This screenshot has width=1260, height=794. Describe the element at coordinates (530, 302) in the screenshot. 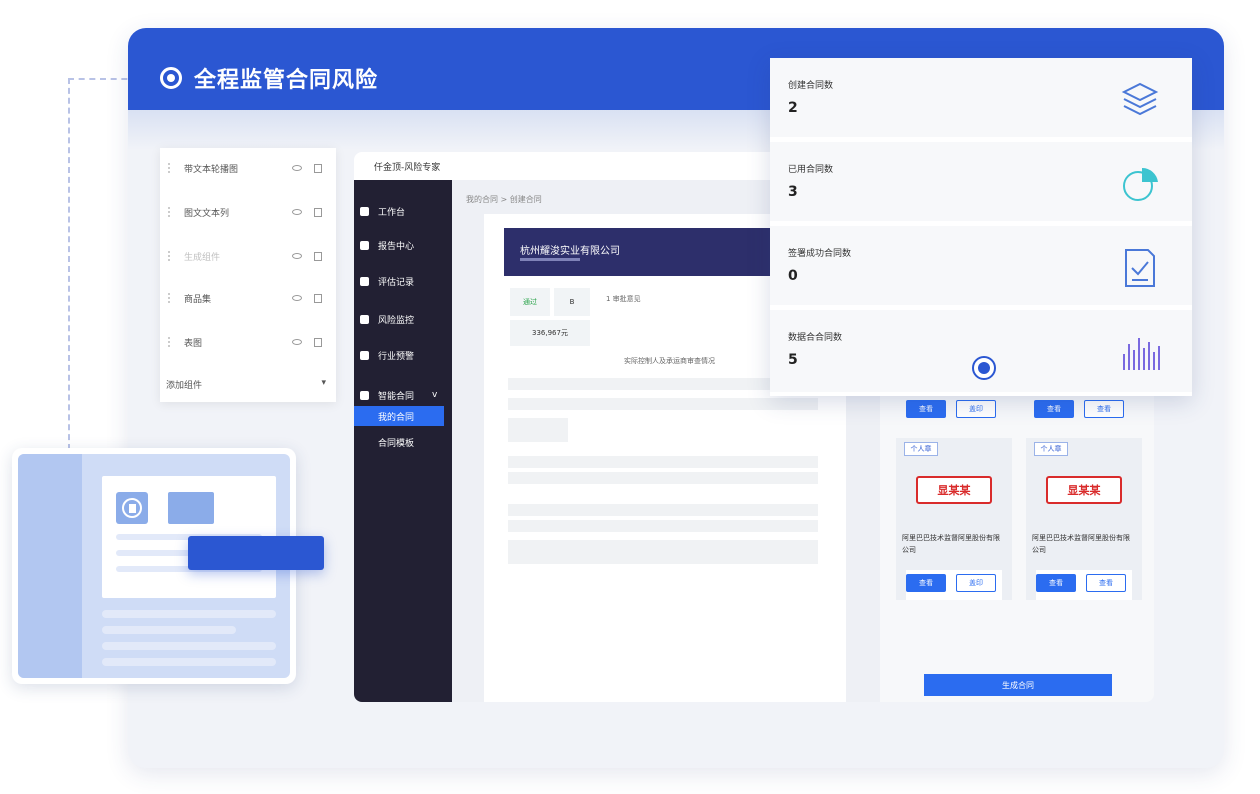

I see `status-badge: 通过` at that location.